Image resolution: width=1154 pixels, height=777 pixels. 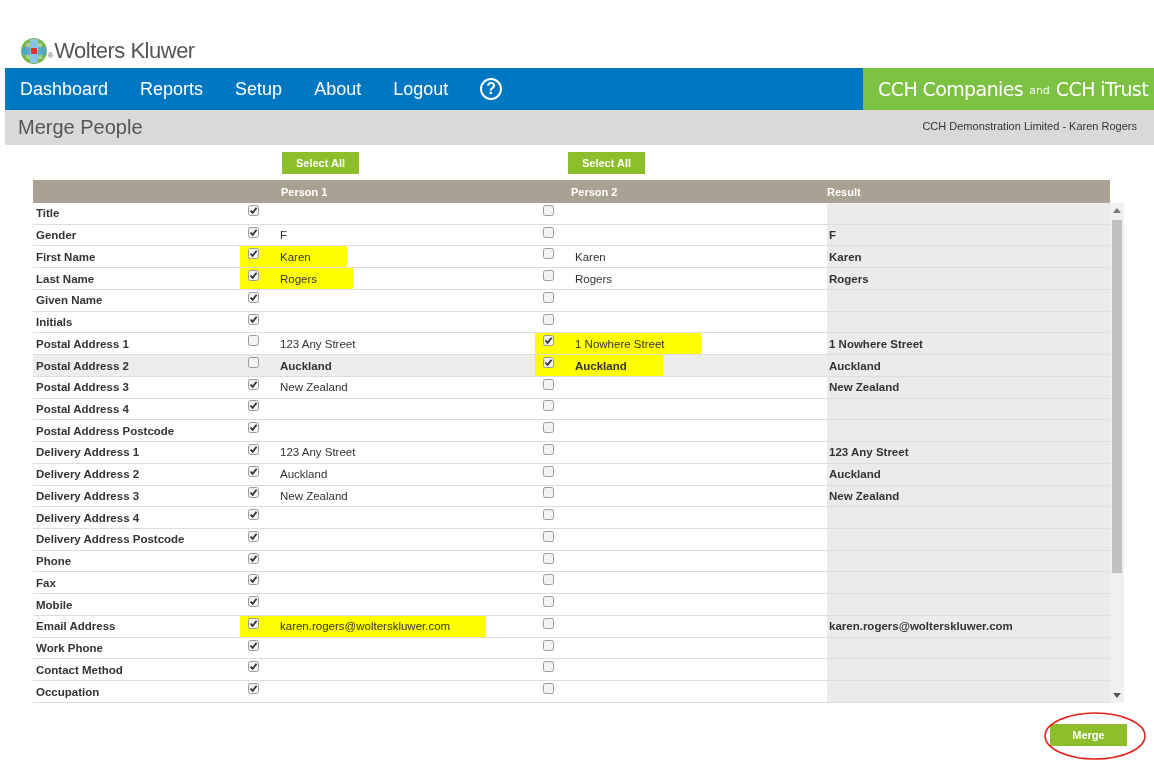 What do you see at coordinates (1117, 696) in the screenshot?
I see `scroll-down-icon` at bounding box center [1117, 696].